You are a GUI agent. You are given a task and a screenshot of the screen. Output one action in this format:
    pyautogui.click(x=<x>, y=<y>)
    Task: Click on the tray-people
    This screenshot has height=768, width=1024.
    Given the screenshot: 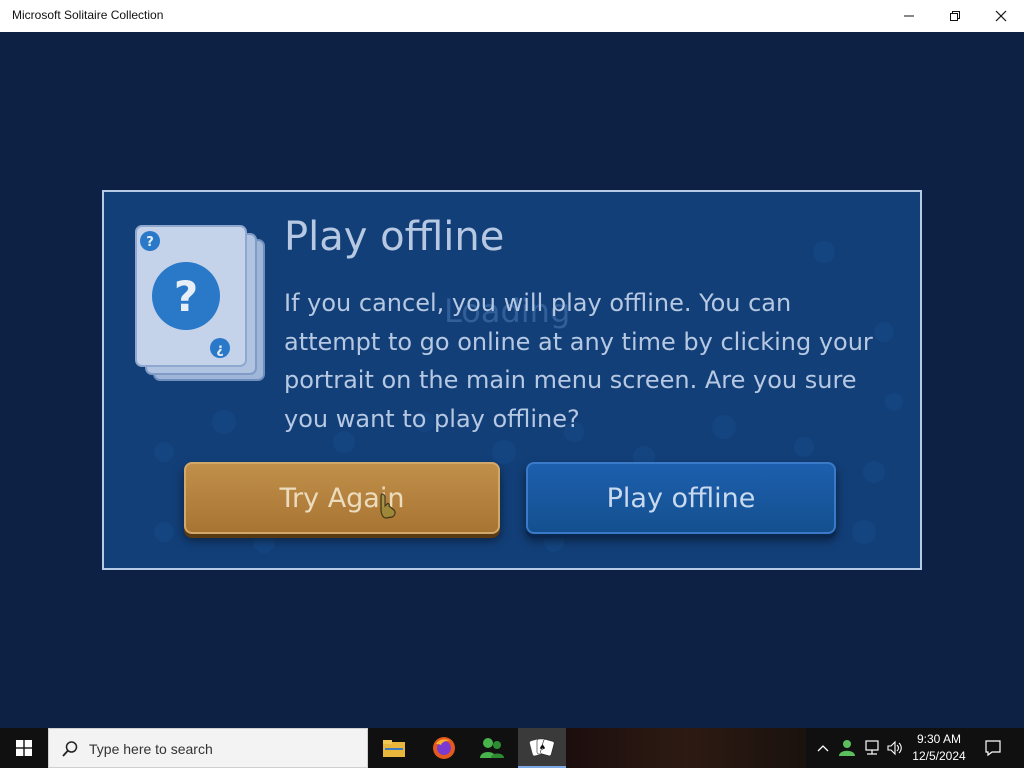 What is the action you would take?
    pyautogui.click(x=847, y=748)
    